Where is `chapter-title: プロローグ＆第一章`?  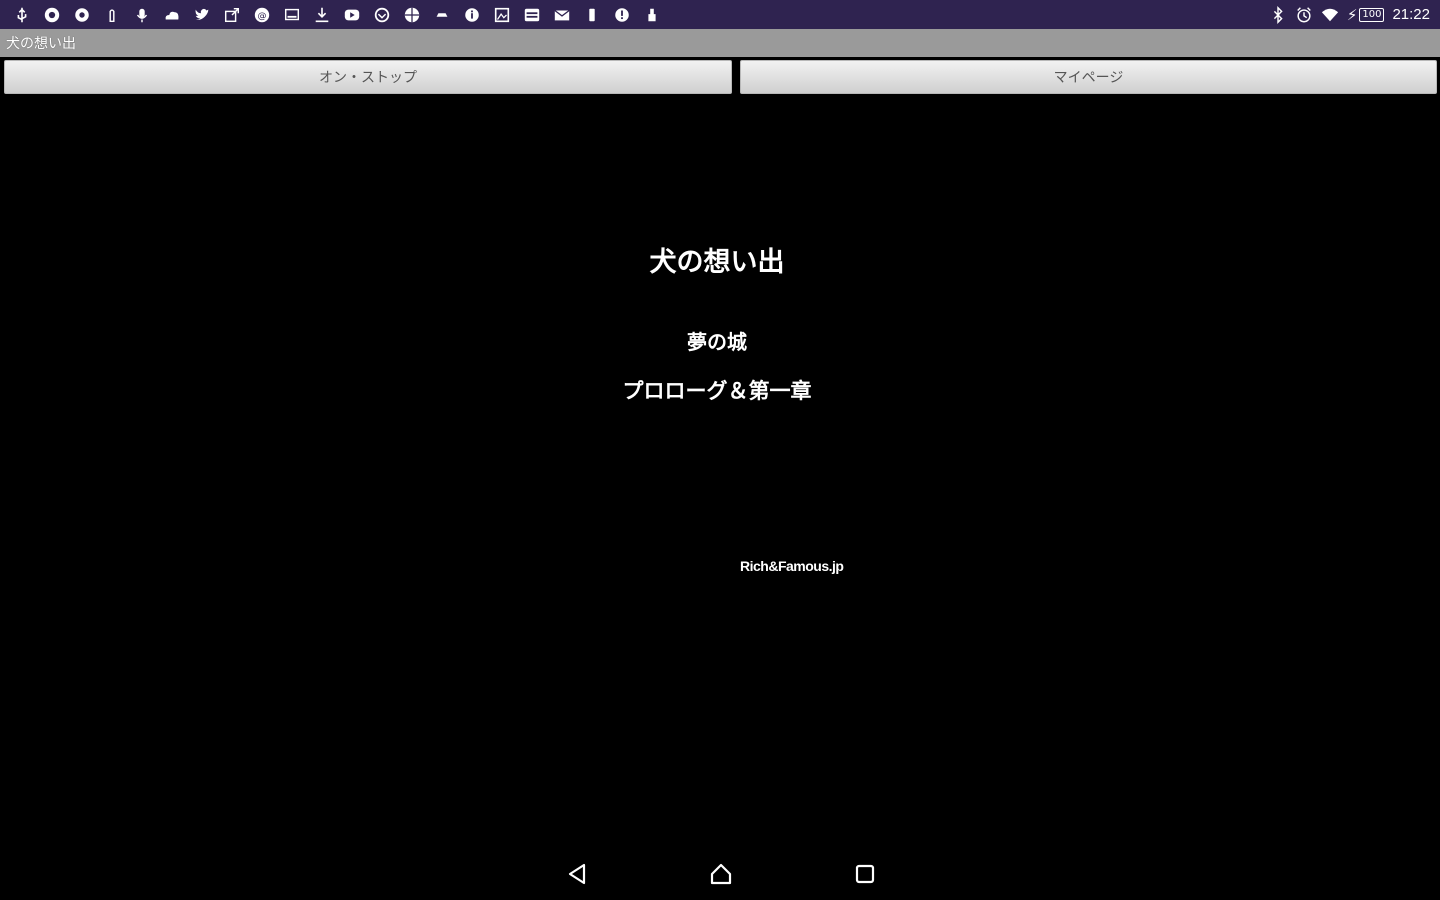
chapter-title: プロローグ＆第一章 is located at coordinates (717, 390).